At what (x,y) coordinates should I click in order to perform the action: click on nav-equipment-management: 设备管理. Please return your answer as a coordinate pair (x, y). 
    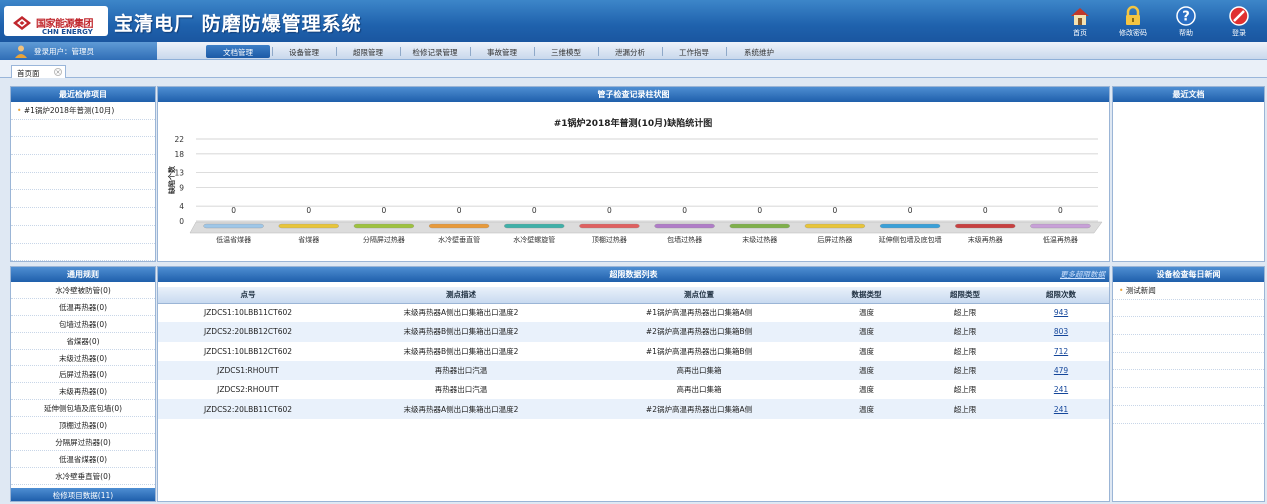
    Looking at the image, I should click on (304, 51).